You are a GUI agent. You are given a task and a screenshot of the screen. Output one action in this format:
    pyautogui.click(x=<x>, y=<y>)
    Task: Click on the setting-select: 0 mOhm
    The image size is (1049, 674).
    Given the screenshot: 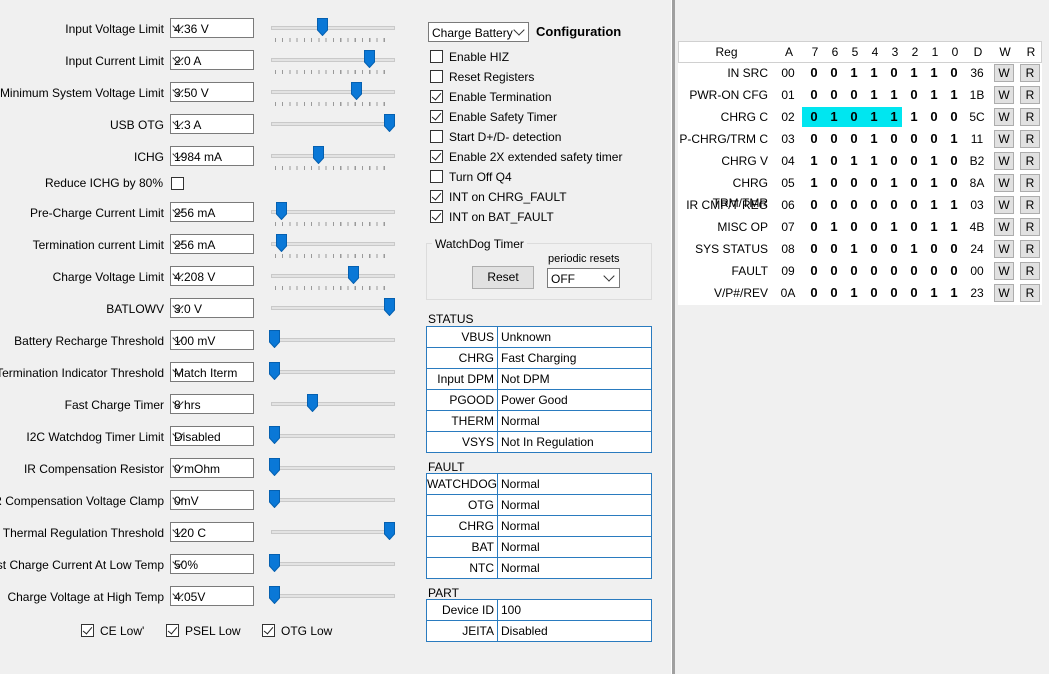 What is the action you would take?
    pyautogui.click(x=212, y=468)
    